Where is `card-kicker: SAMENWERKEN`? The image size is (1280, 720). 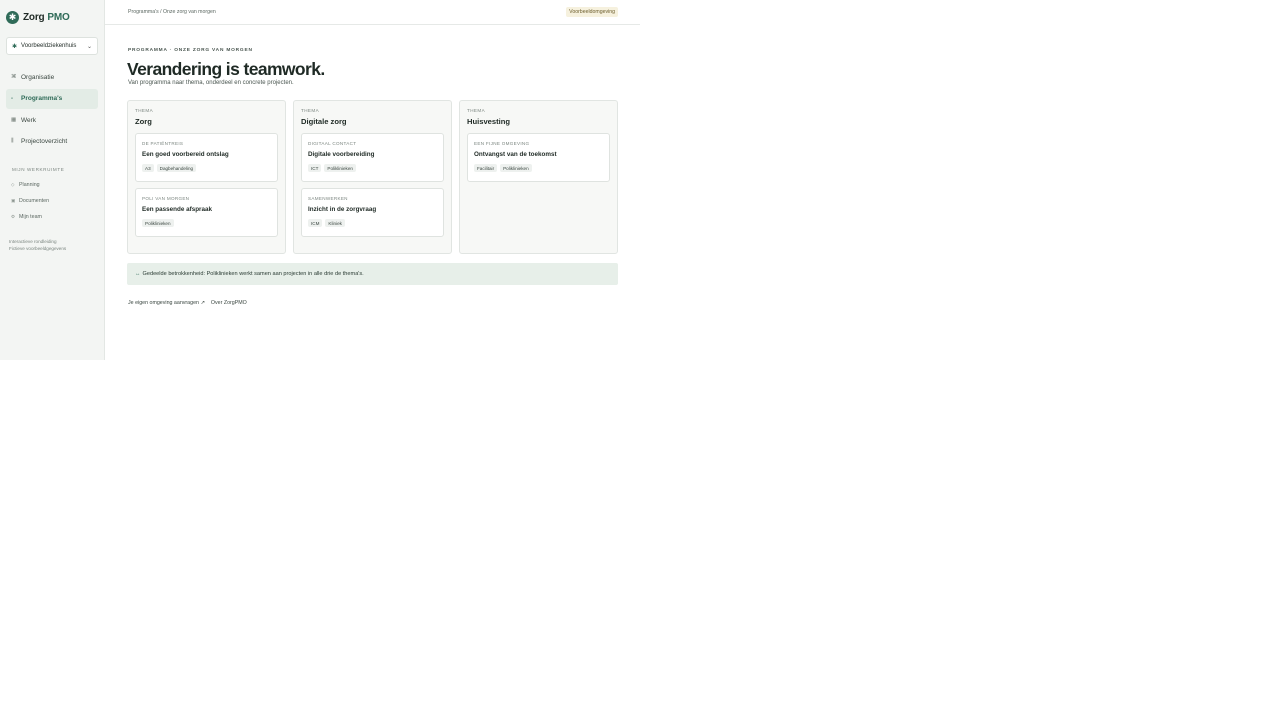
card-kicker: SAMENWERKEN is located at coordinates (328, 198).